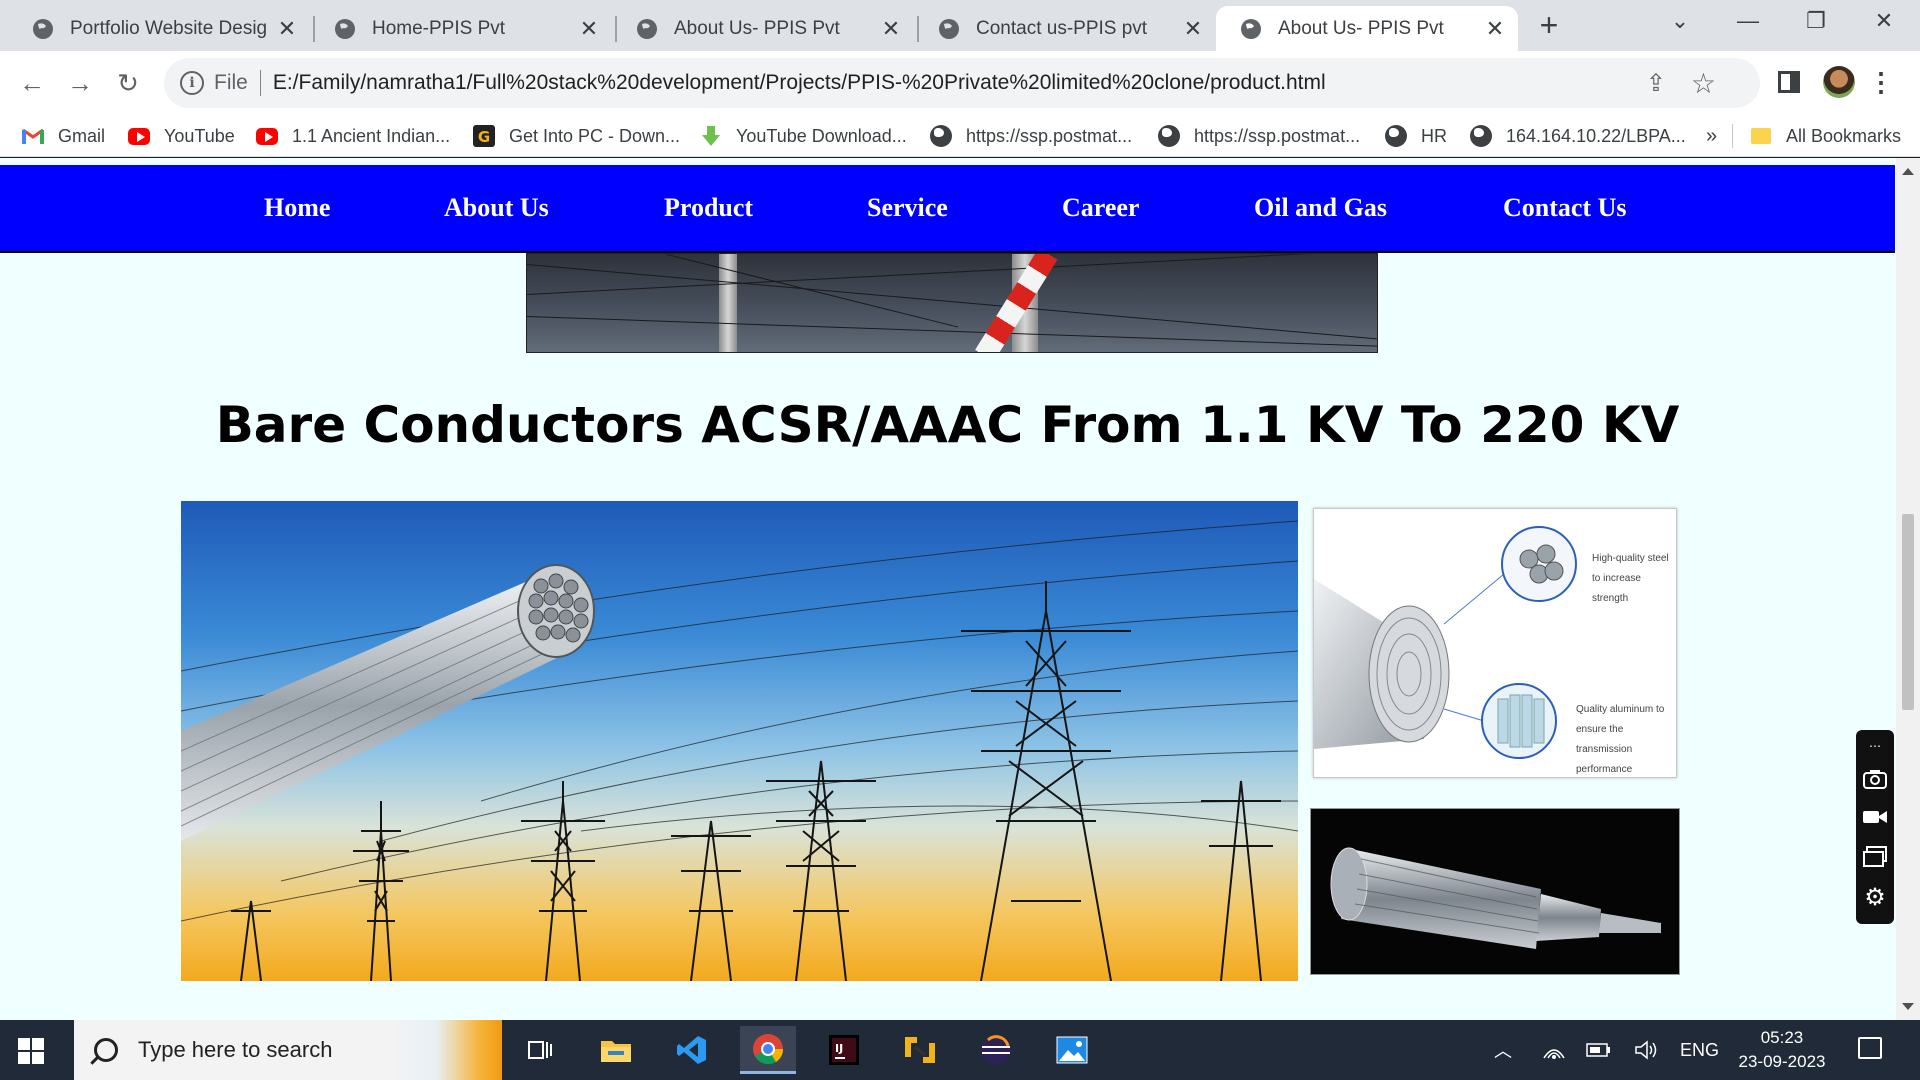 The width and height of the screenshot is (1920, 1080). What do you see at coordinates (1908, 612) in the screenshot?
I see `scrollbar-thumb` at bounding box center [1908, 612].